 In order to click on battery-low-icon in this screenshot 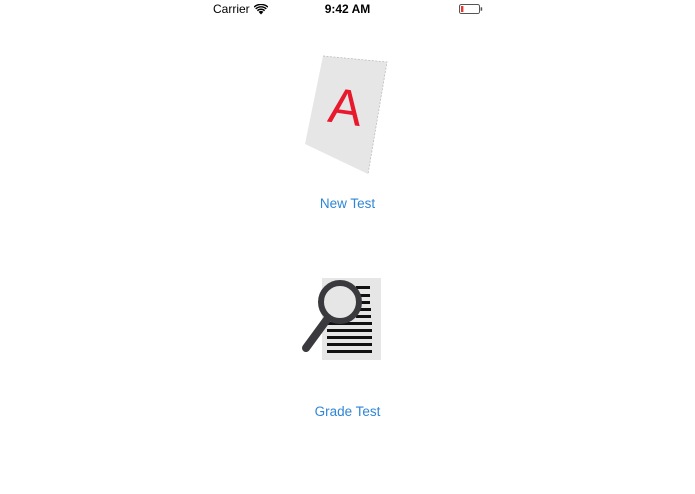, I will do `click(471, 9)`.